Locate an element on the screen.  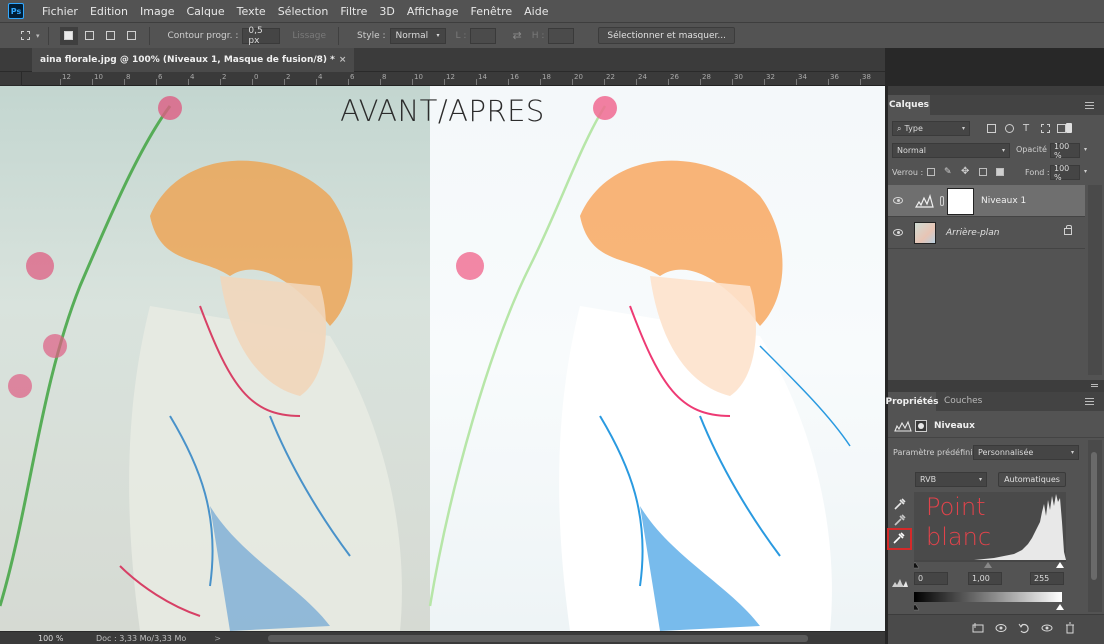
lock-position-icon: ✥ is located at coordinates (965, 172).